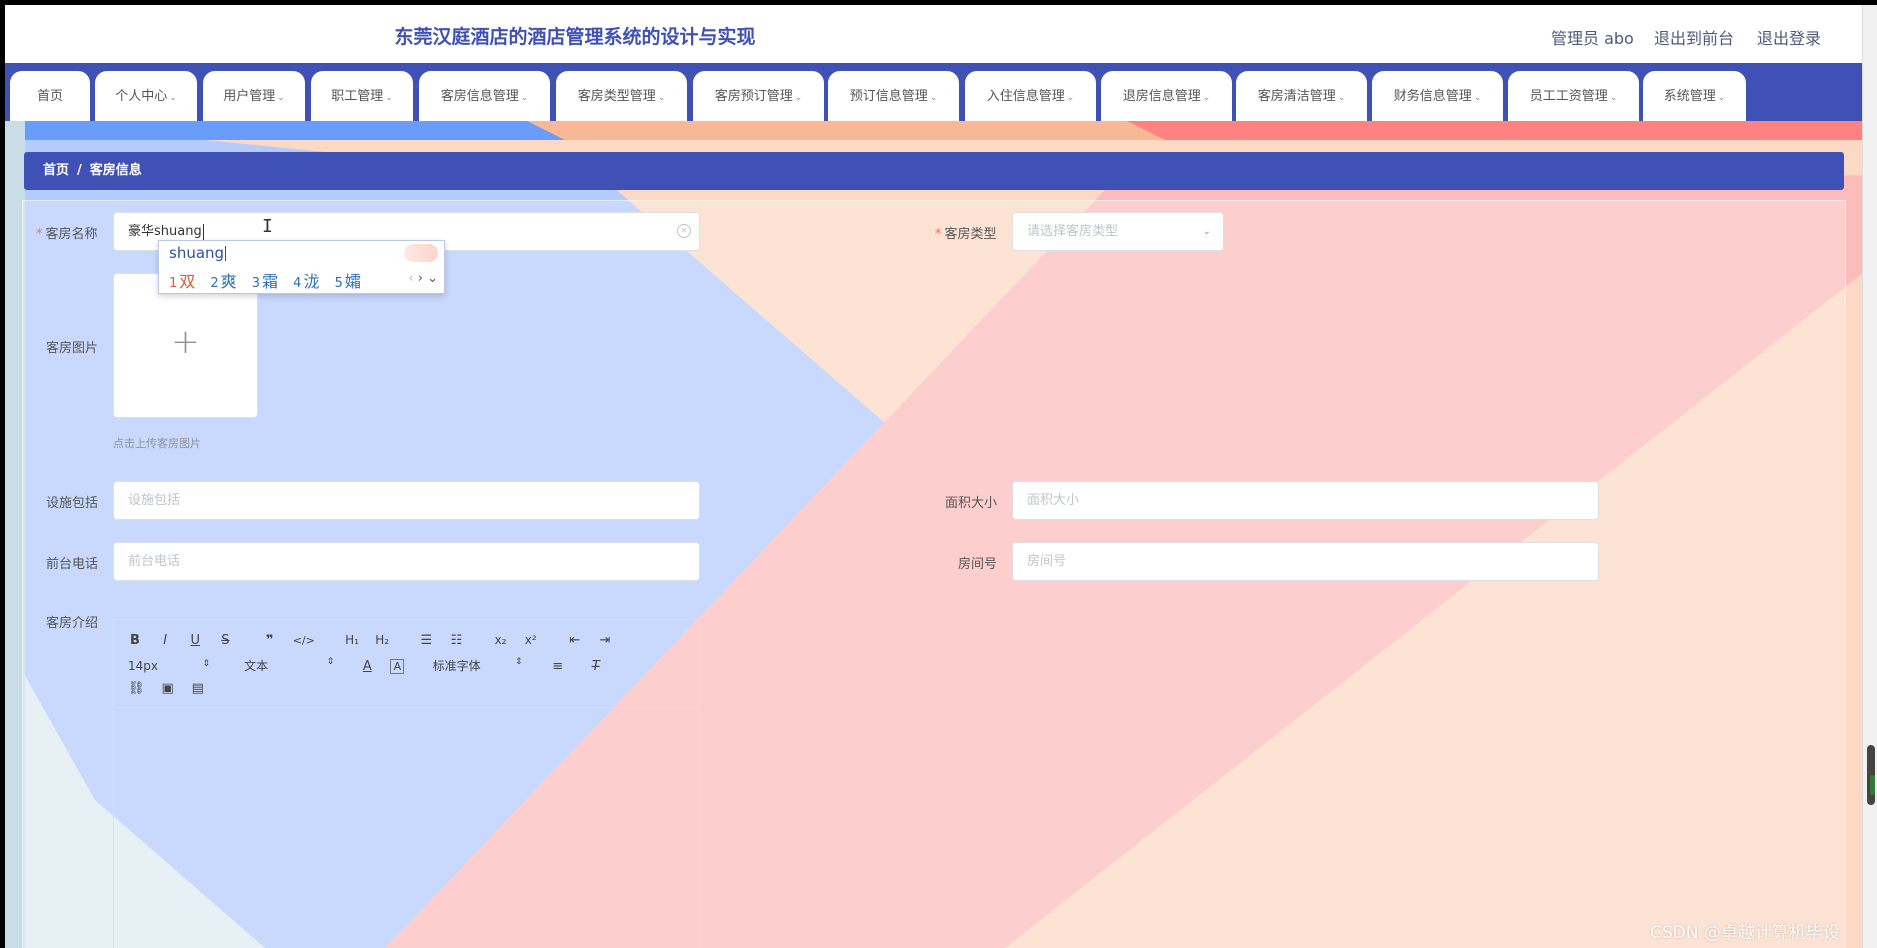 The height and width of the screenshot is (948, 1877). Describe the element at coordinates (934, 171) in the screenshot. I see `breadcrumb: 首页 / 客房信息` at that location.